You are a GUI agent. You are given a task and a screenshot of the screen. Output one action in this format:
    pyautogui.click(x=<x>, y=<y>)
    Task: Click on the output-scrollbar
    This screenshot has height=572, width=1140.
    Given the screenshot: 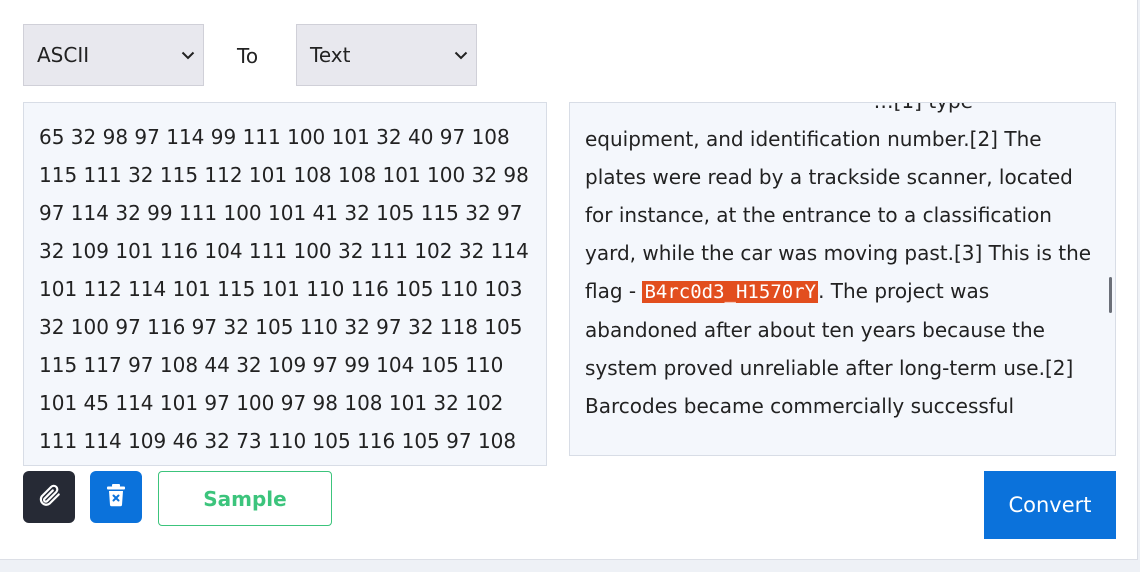 What is the action you would take?
    pyautogui.click(x=1110, y=295)
    